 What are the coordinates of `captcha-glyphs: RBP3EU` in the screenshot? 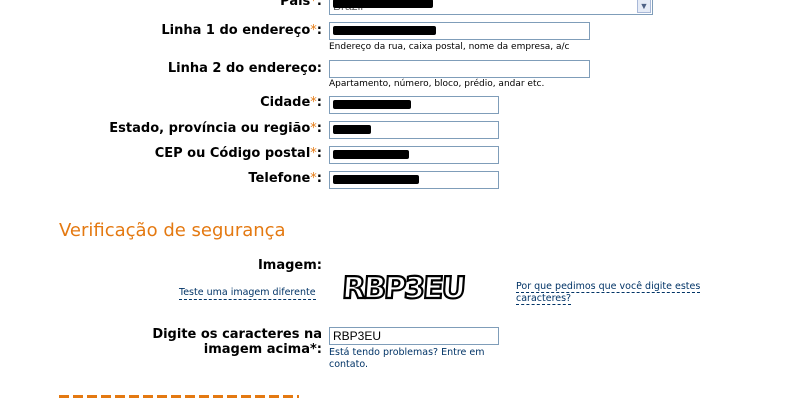 It's located at (403, 288).